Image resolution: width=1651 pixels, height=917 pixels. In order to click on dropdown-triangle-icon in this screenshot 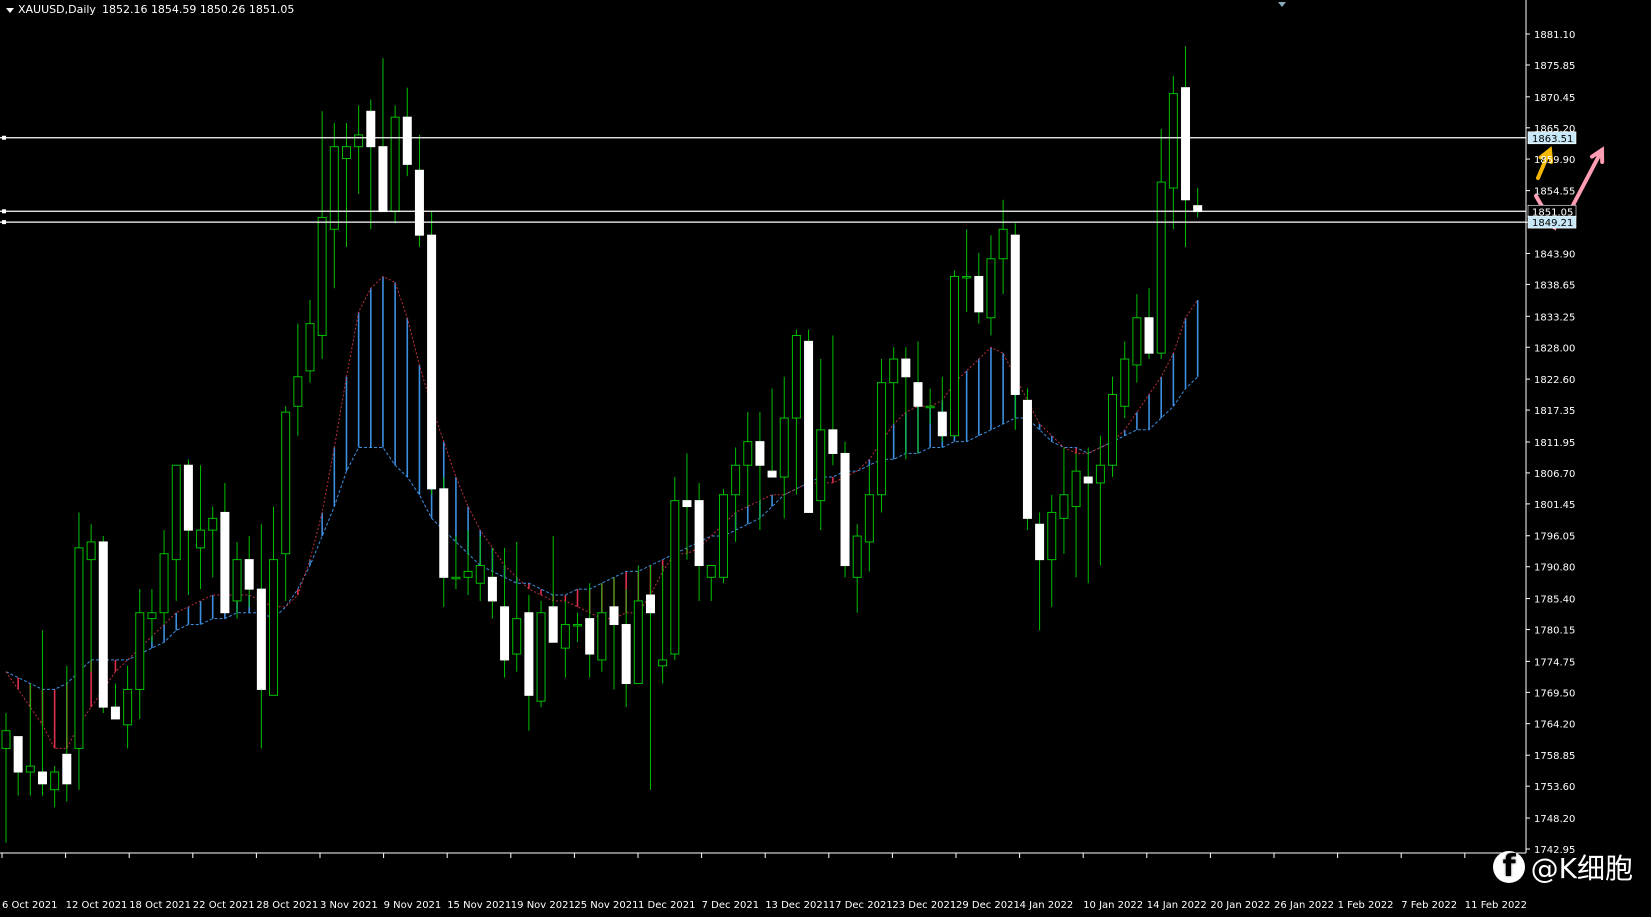, I will do `click(10, 10)`.